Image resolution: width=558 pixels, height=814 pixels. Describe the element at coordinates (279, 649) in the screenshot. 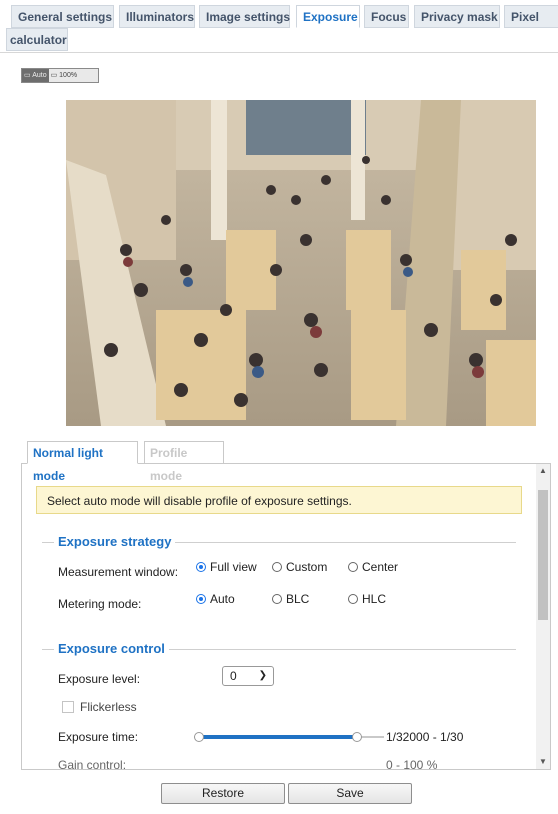

I see `exposure-control-section: Exposure control` at that location.